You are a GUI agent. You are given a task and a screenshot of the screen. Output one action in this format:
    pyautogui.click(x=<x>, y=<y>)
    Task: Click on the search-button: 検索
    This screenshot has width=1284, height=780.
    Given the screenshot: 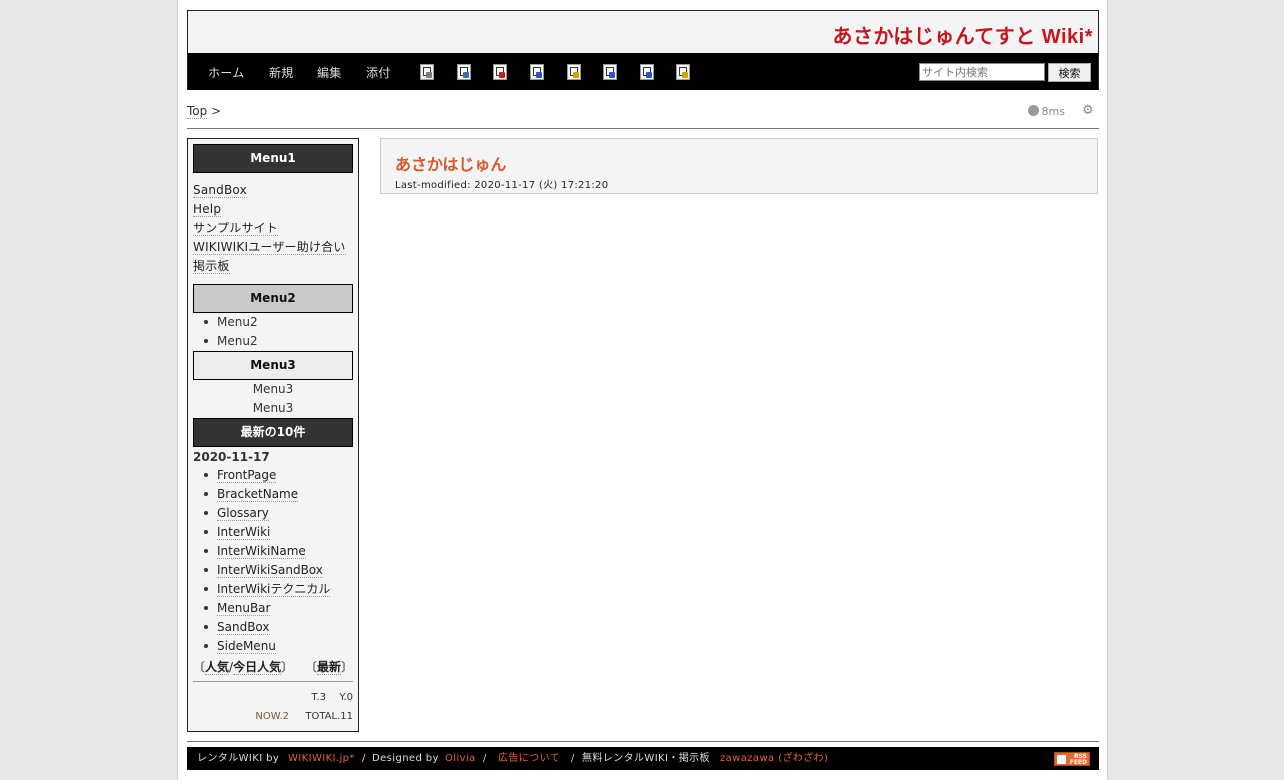 What is the action you would take?
    pyautogui.click(x=1069, y=72)
    